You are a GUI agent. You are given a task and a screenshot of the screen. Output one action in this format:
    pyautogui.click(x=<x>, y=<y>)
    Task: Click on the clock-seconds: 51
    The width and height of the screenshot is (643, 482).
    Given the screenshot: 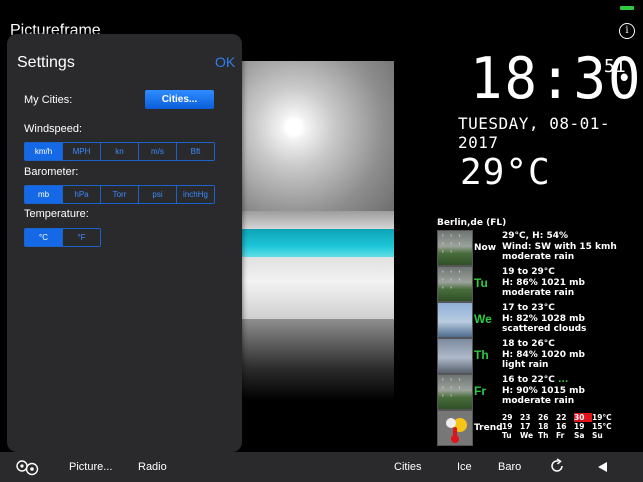 What is the action you would take?
    pyautogui.click(x=615, y=66)
    